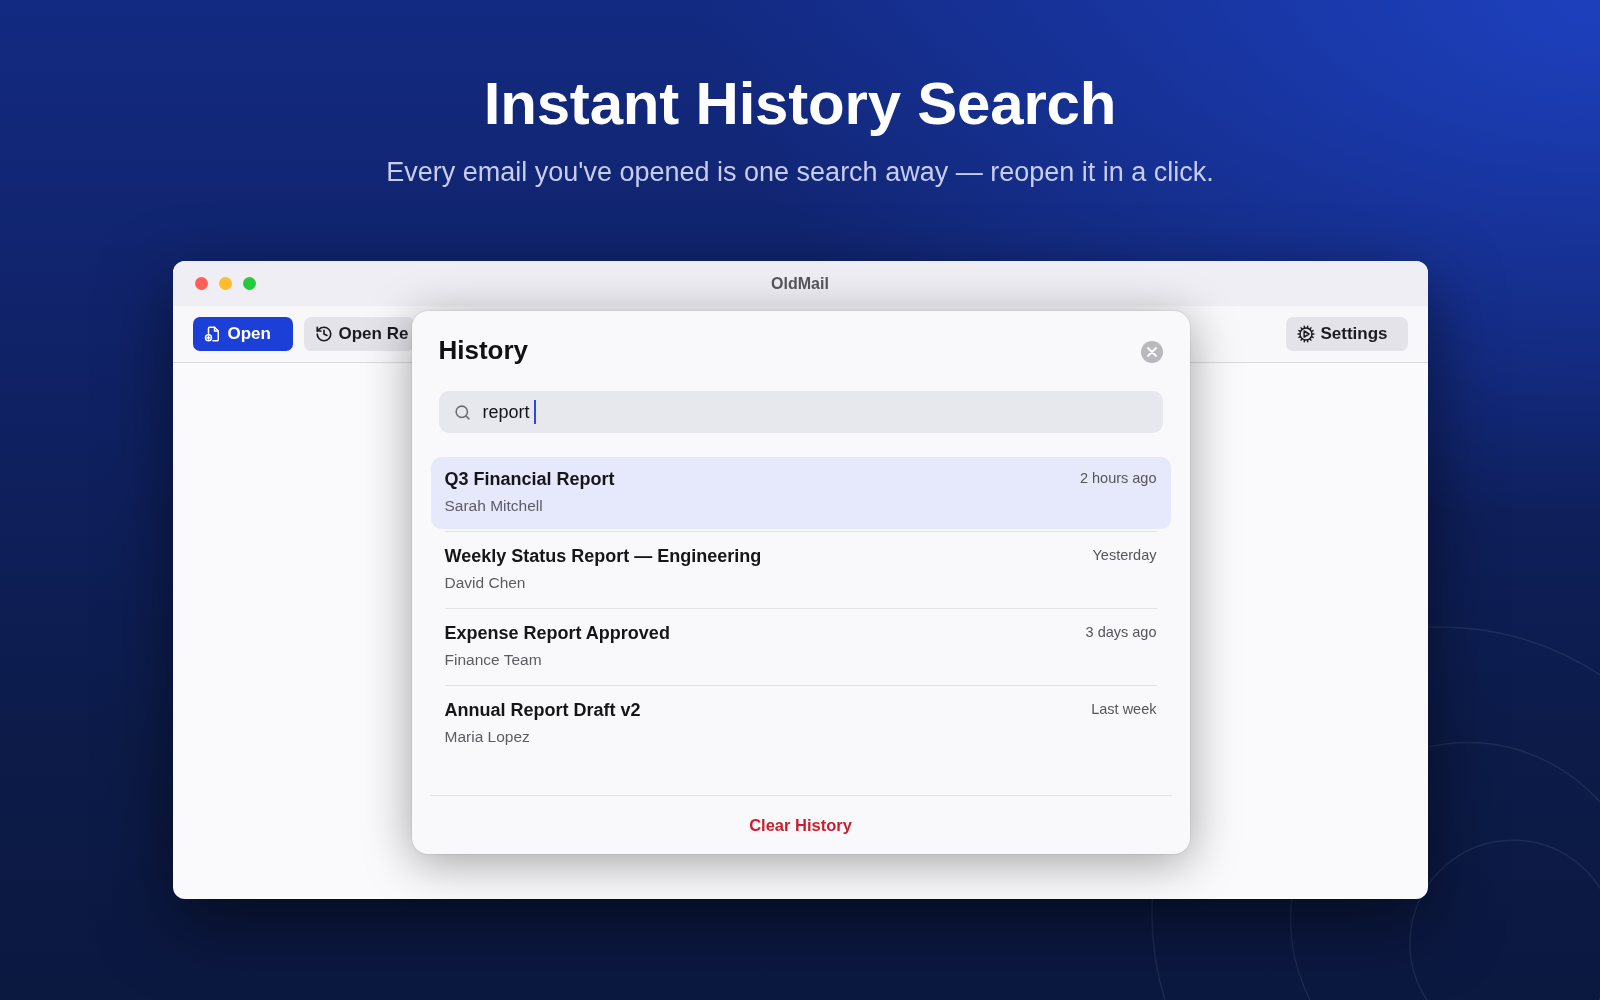  Describe the element at coordinates (1346, 334) in the screenshot. I see `settings-button: Settings` at that location.